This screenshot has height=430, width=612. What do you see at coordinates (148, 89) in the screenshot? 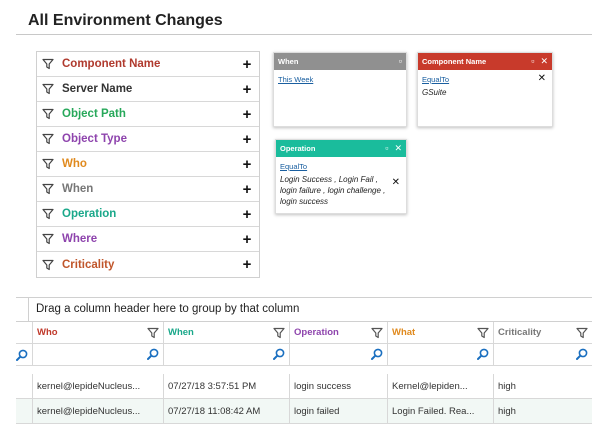
I see `filter-field-item: Server Name +` at bounding box center [148, 89].